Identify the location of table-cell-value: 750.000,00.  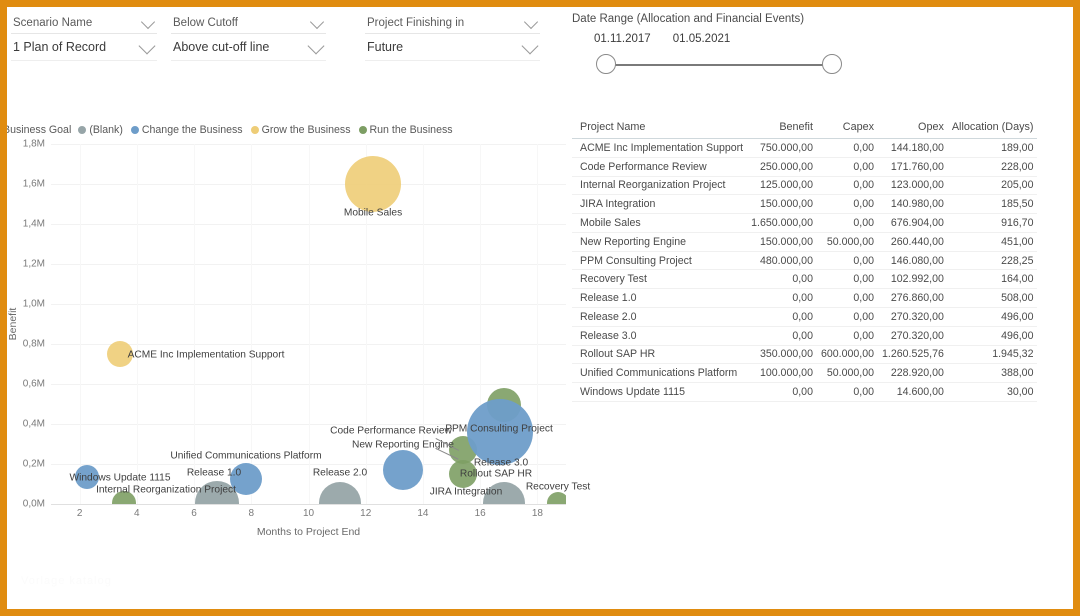
(782, 148).